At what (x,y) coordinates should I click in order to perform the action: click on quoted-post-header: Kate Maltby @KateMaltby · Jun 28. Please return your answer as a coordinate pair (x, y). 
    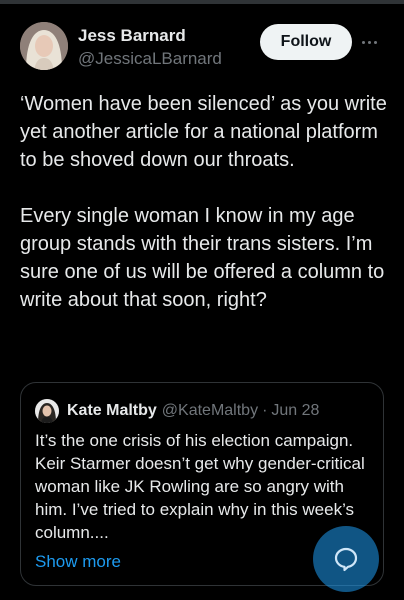
    Looking at the image, I should click on (177, 411).